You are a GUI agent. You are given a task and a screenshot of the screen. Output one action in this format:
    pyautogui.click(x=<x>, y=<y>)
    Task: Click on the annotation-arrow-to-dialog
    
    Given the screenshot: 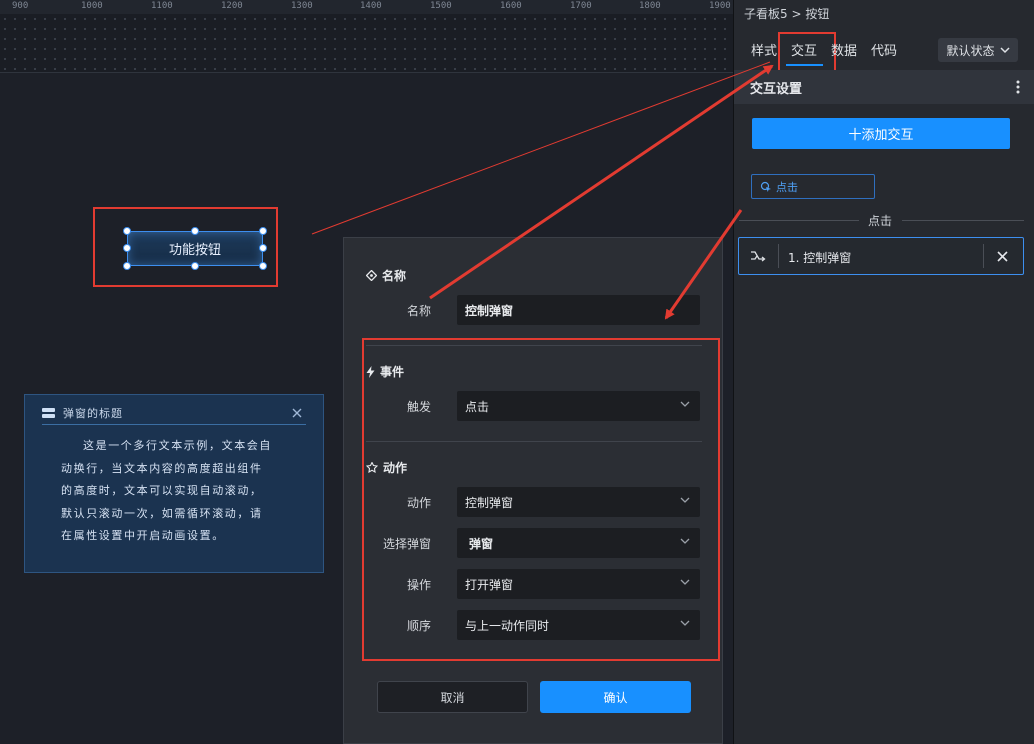 What is the action you would take?
    pyautogui.click(x=703, y=264)
    